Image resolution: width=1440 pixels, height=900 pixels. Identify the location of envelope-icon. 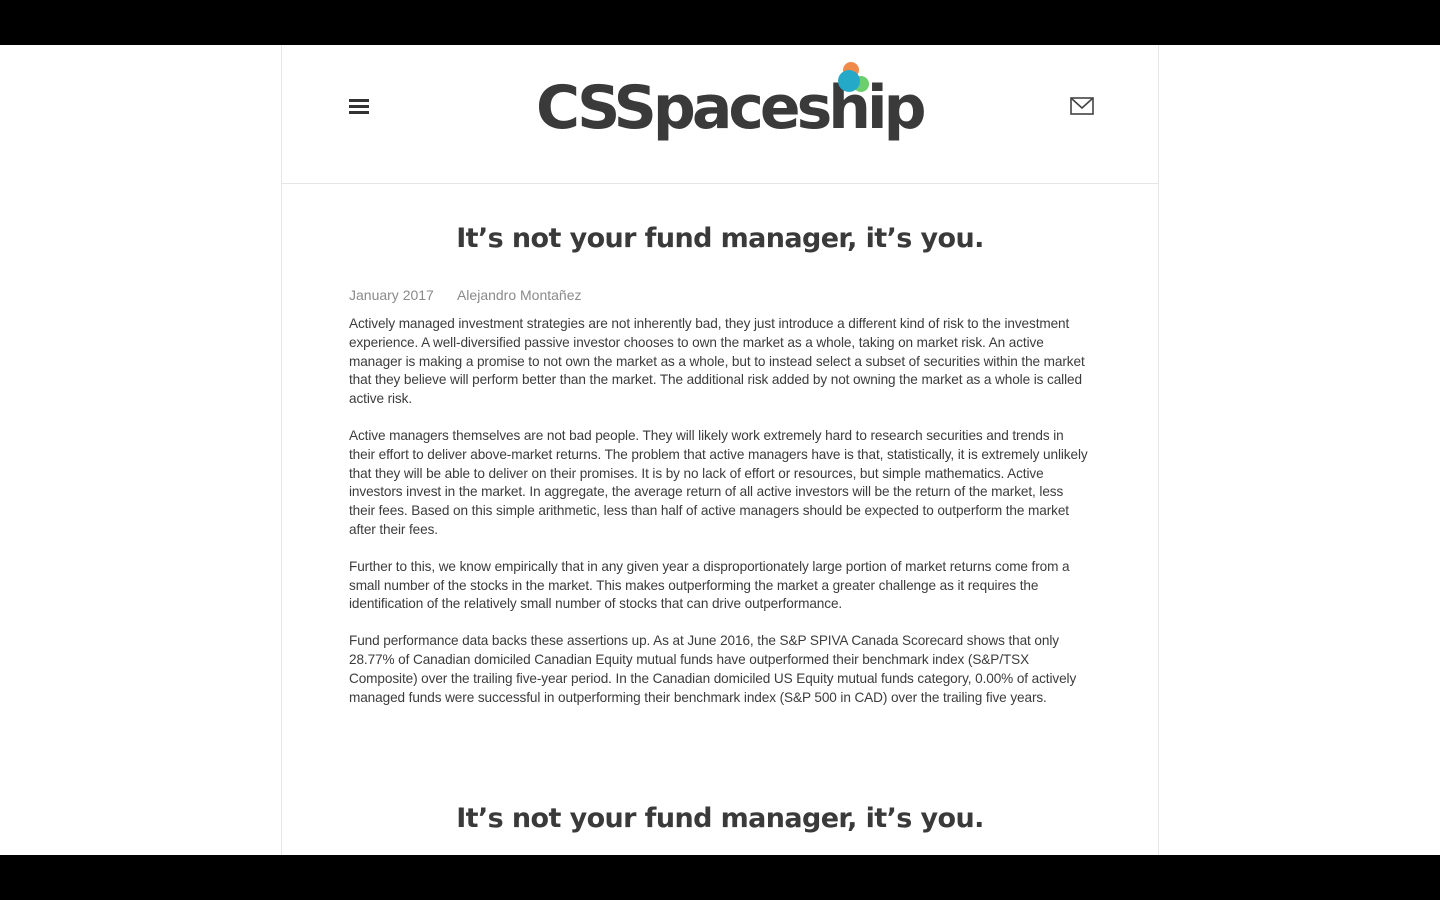
(1082, 106).